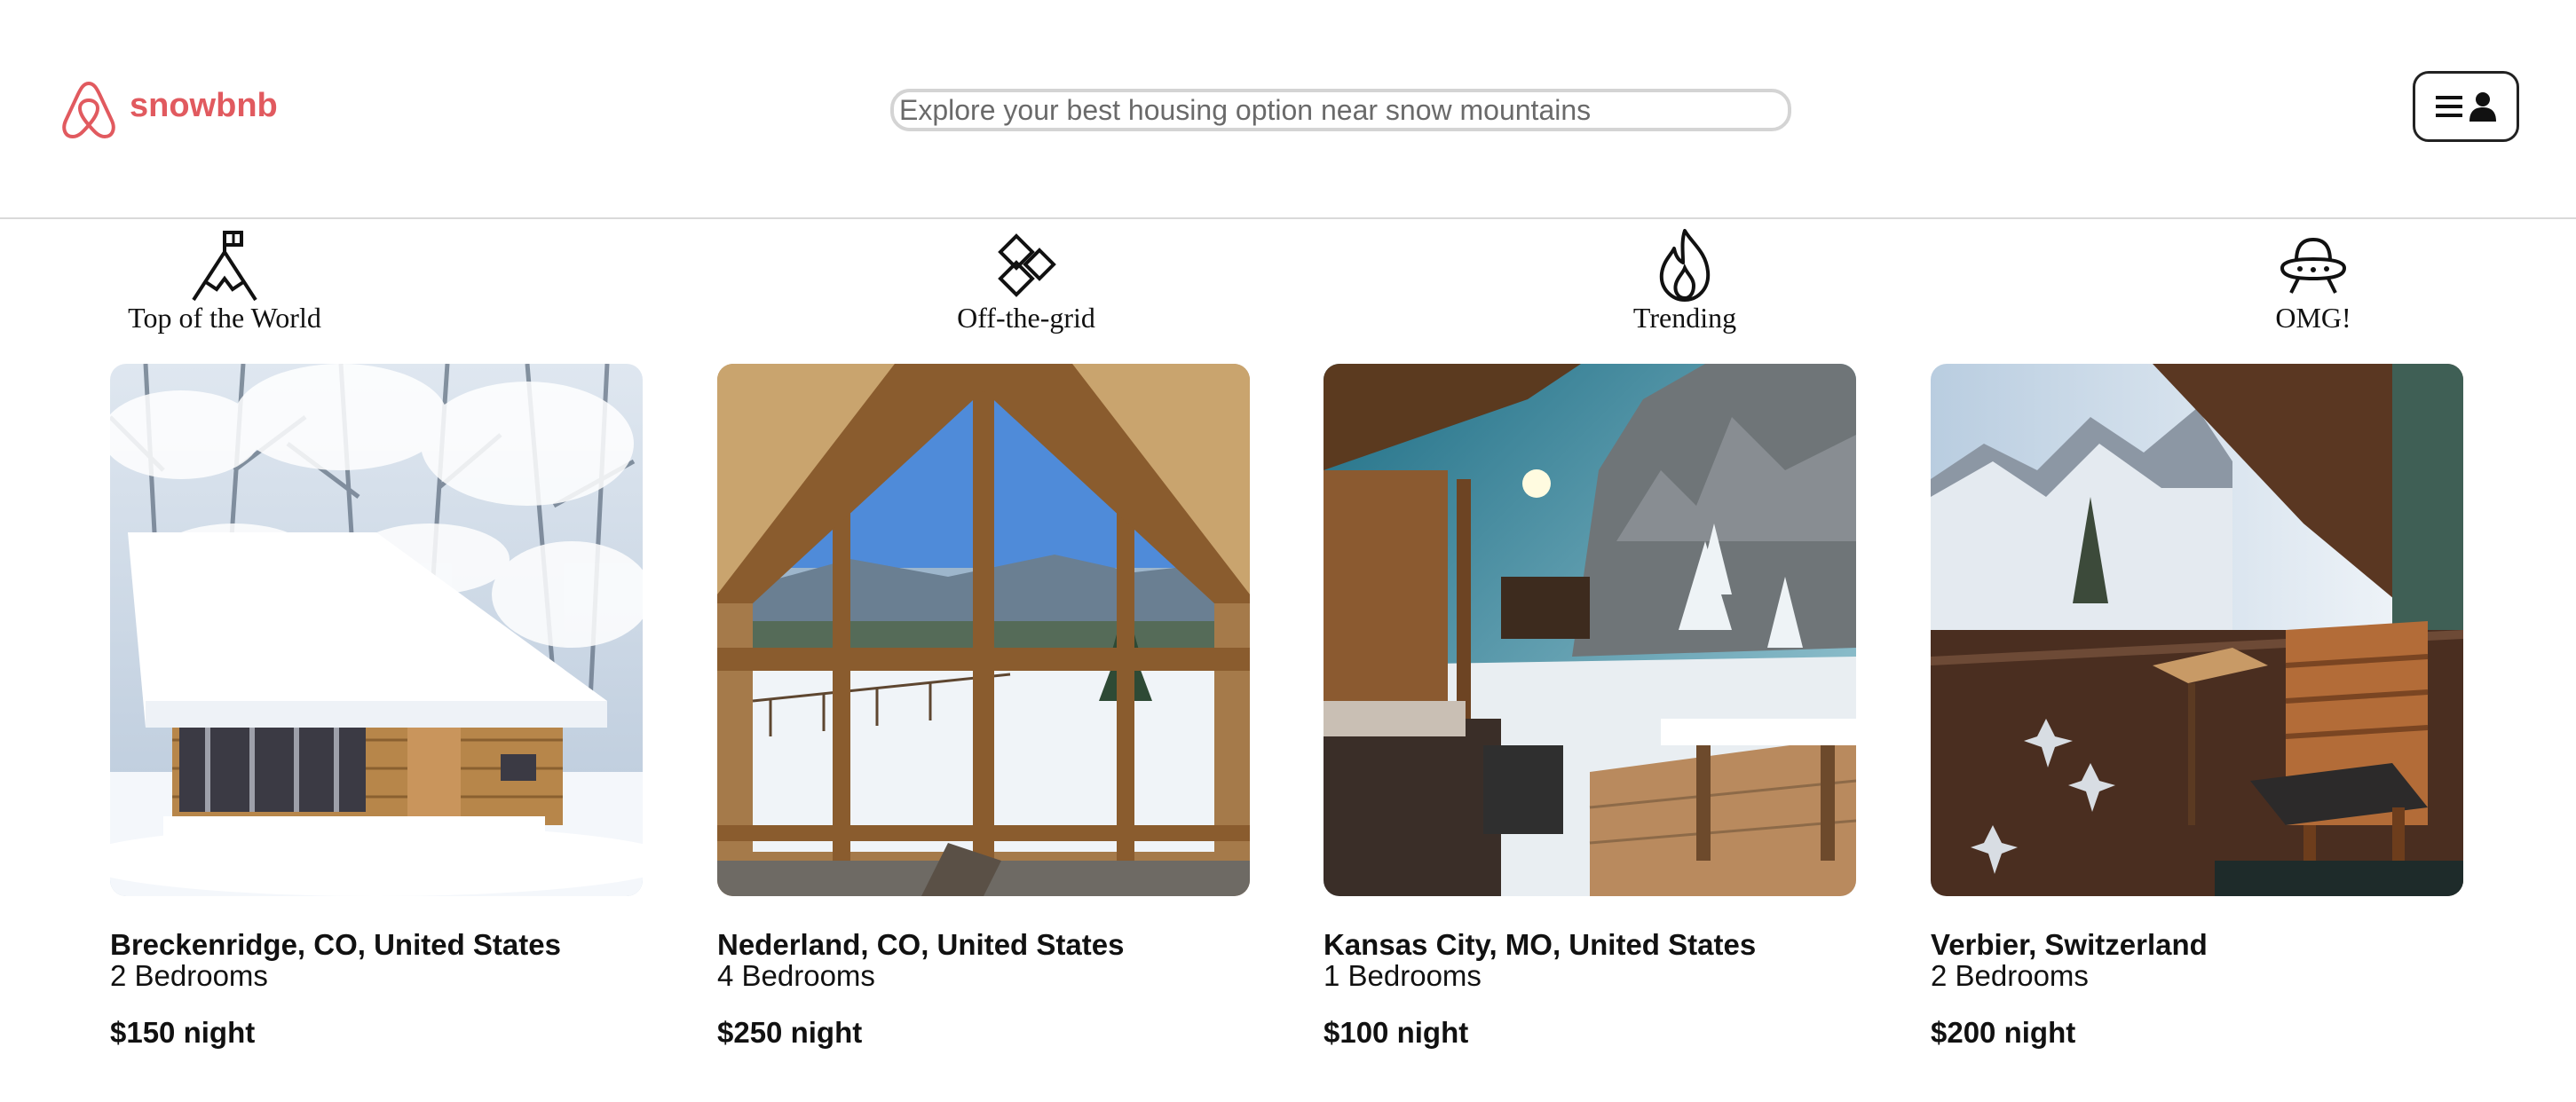 This screenshot has height=1102, width=2576. Describe the element at coordinates (1340, 110) in the screenshot. I see `search-input` at that location.